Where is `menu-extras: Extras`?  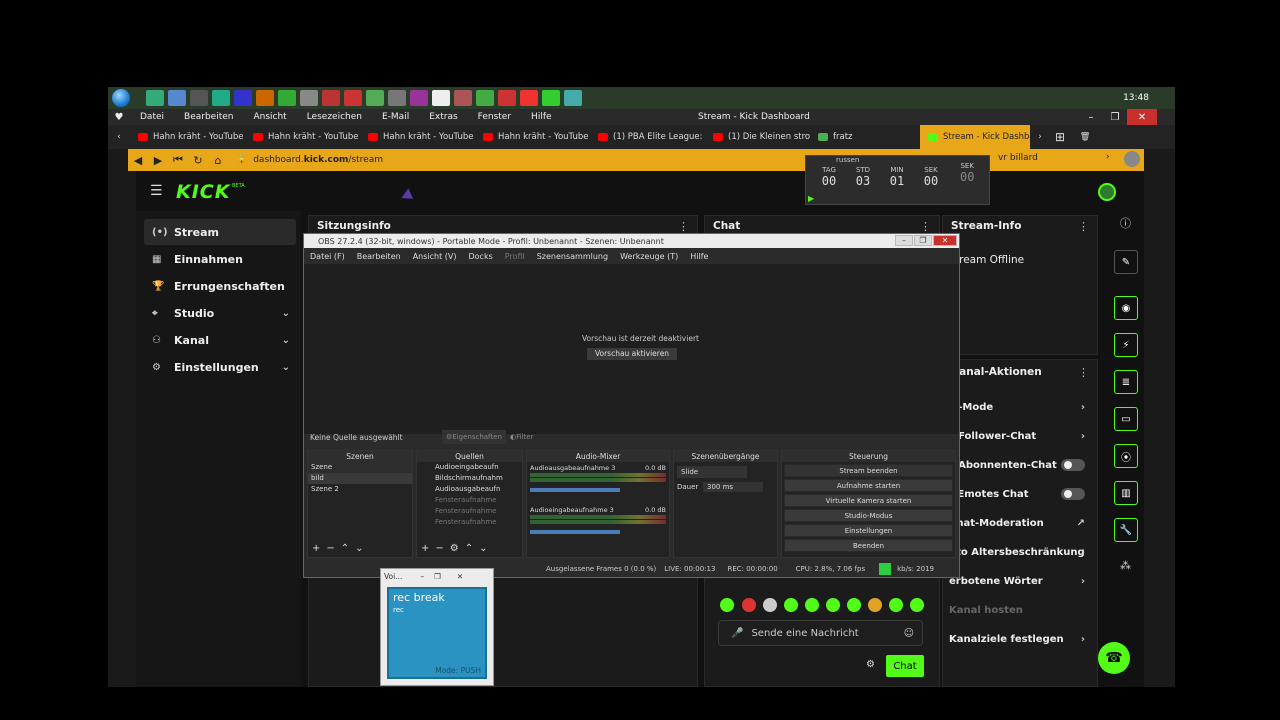
menu-extras: Extras is located at coordinates (443, 117).